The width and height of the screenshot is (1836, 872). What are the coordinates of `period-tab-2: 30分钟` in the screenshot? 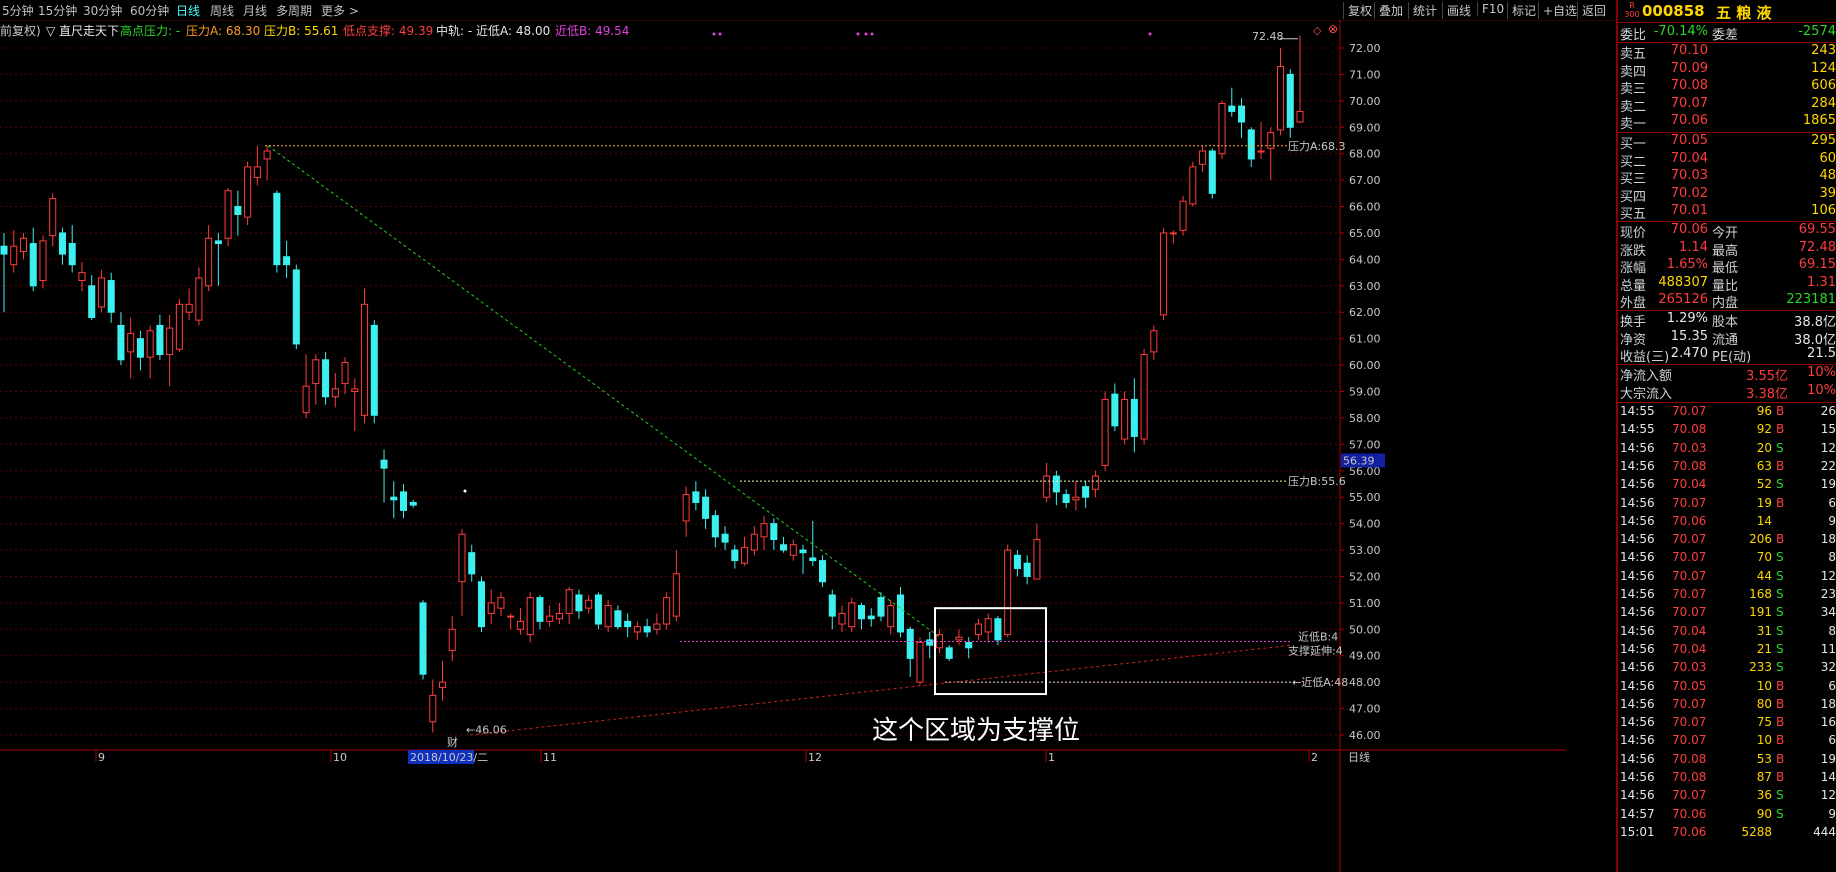 It's located at (102, 10).